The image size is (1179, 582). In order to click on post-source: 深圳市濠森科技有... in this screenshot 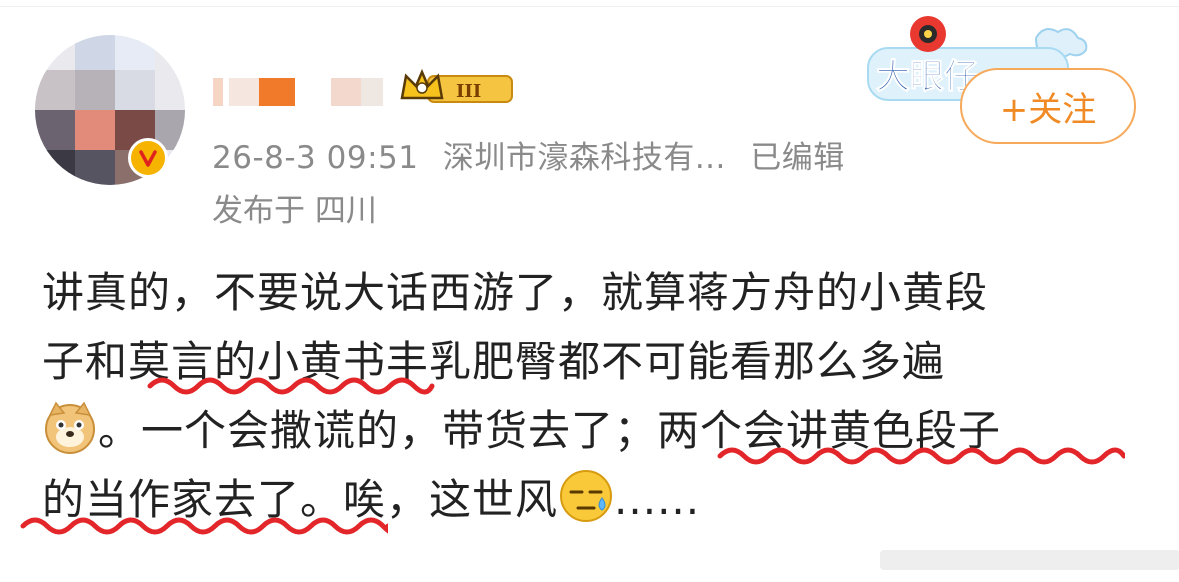, I will do `click(584, 158)`.